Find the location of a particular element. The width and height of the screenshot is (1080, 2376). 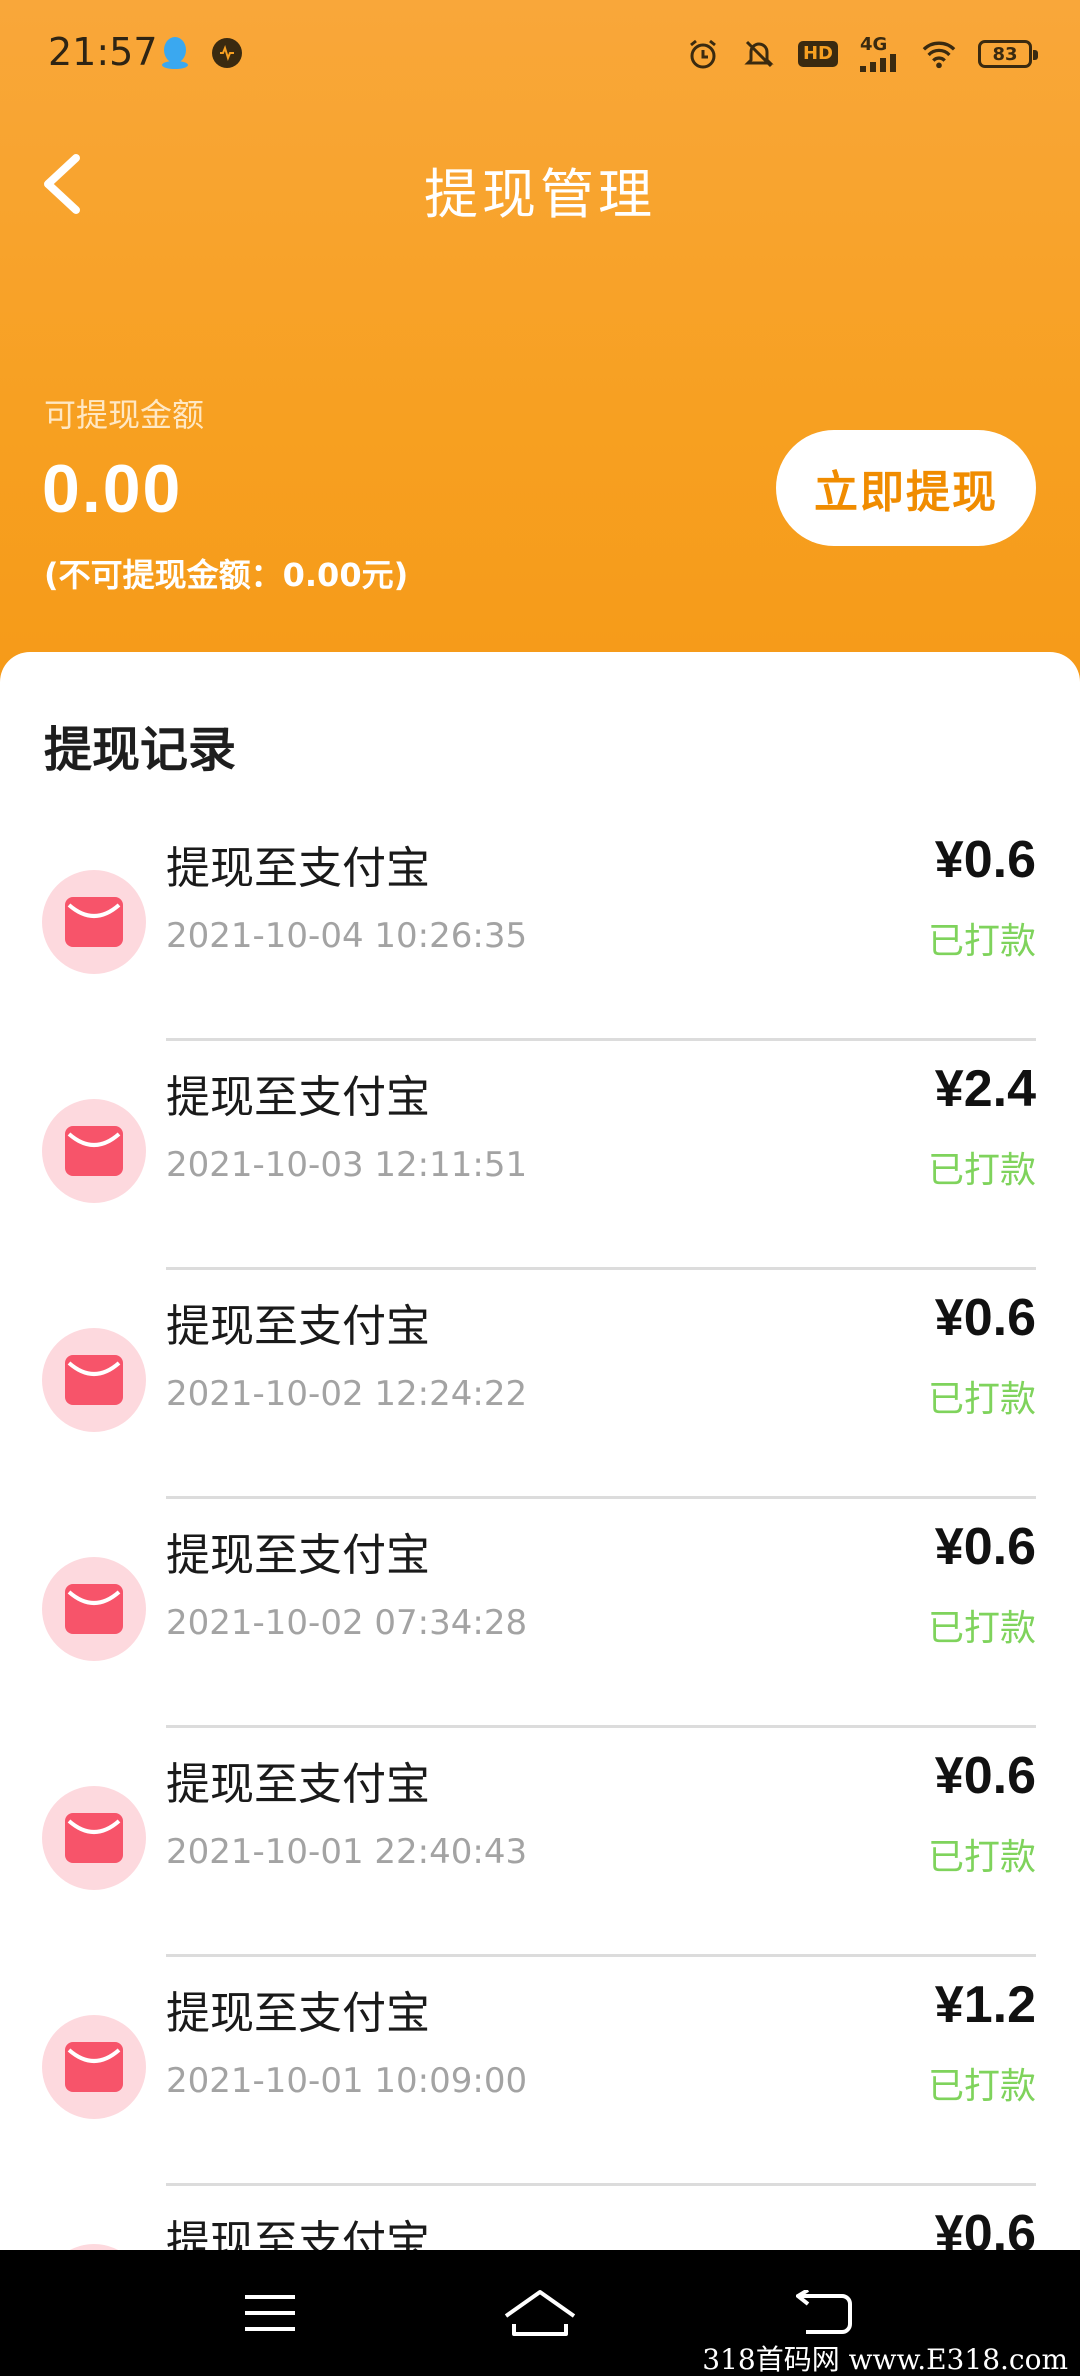

alarm-icon is located at coordinates (703, 54).